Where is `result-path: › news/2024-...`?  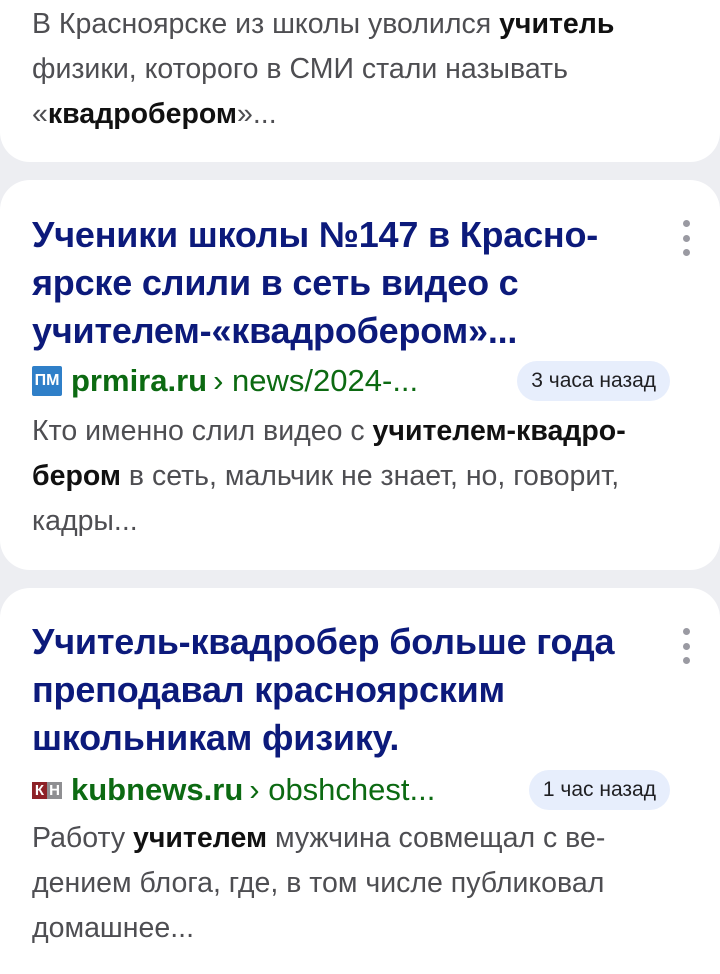
result-path: › news/2024-... is located at coordinates (315, 381).